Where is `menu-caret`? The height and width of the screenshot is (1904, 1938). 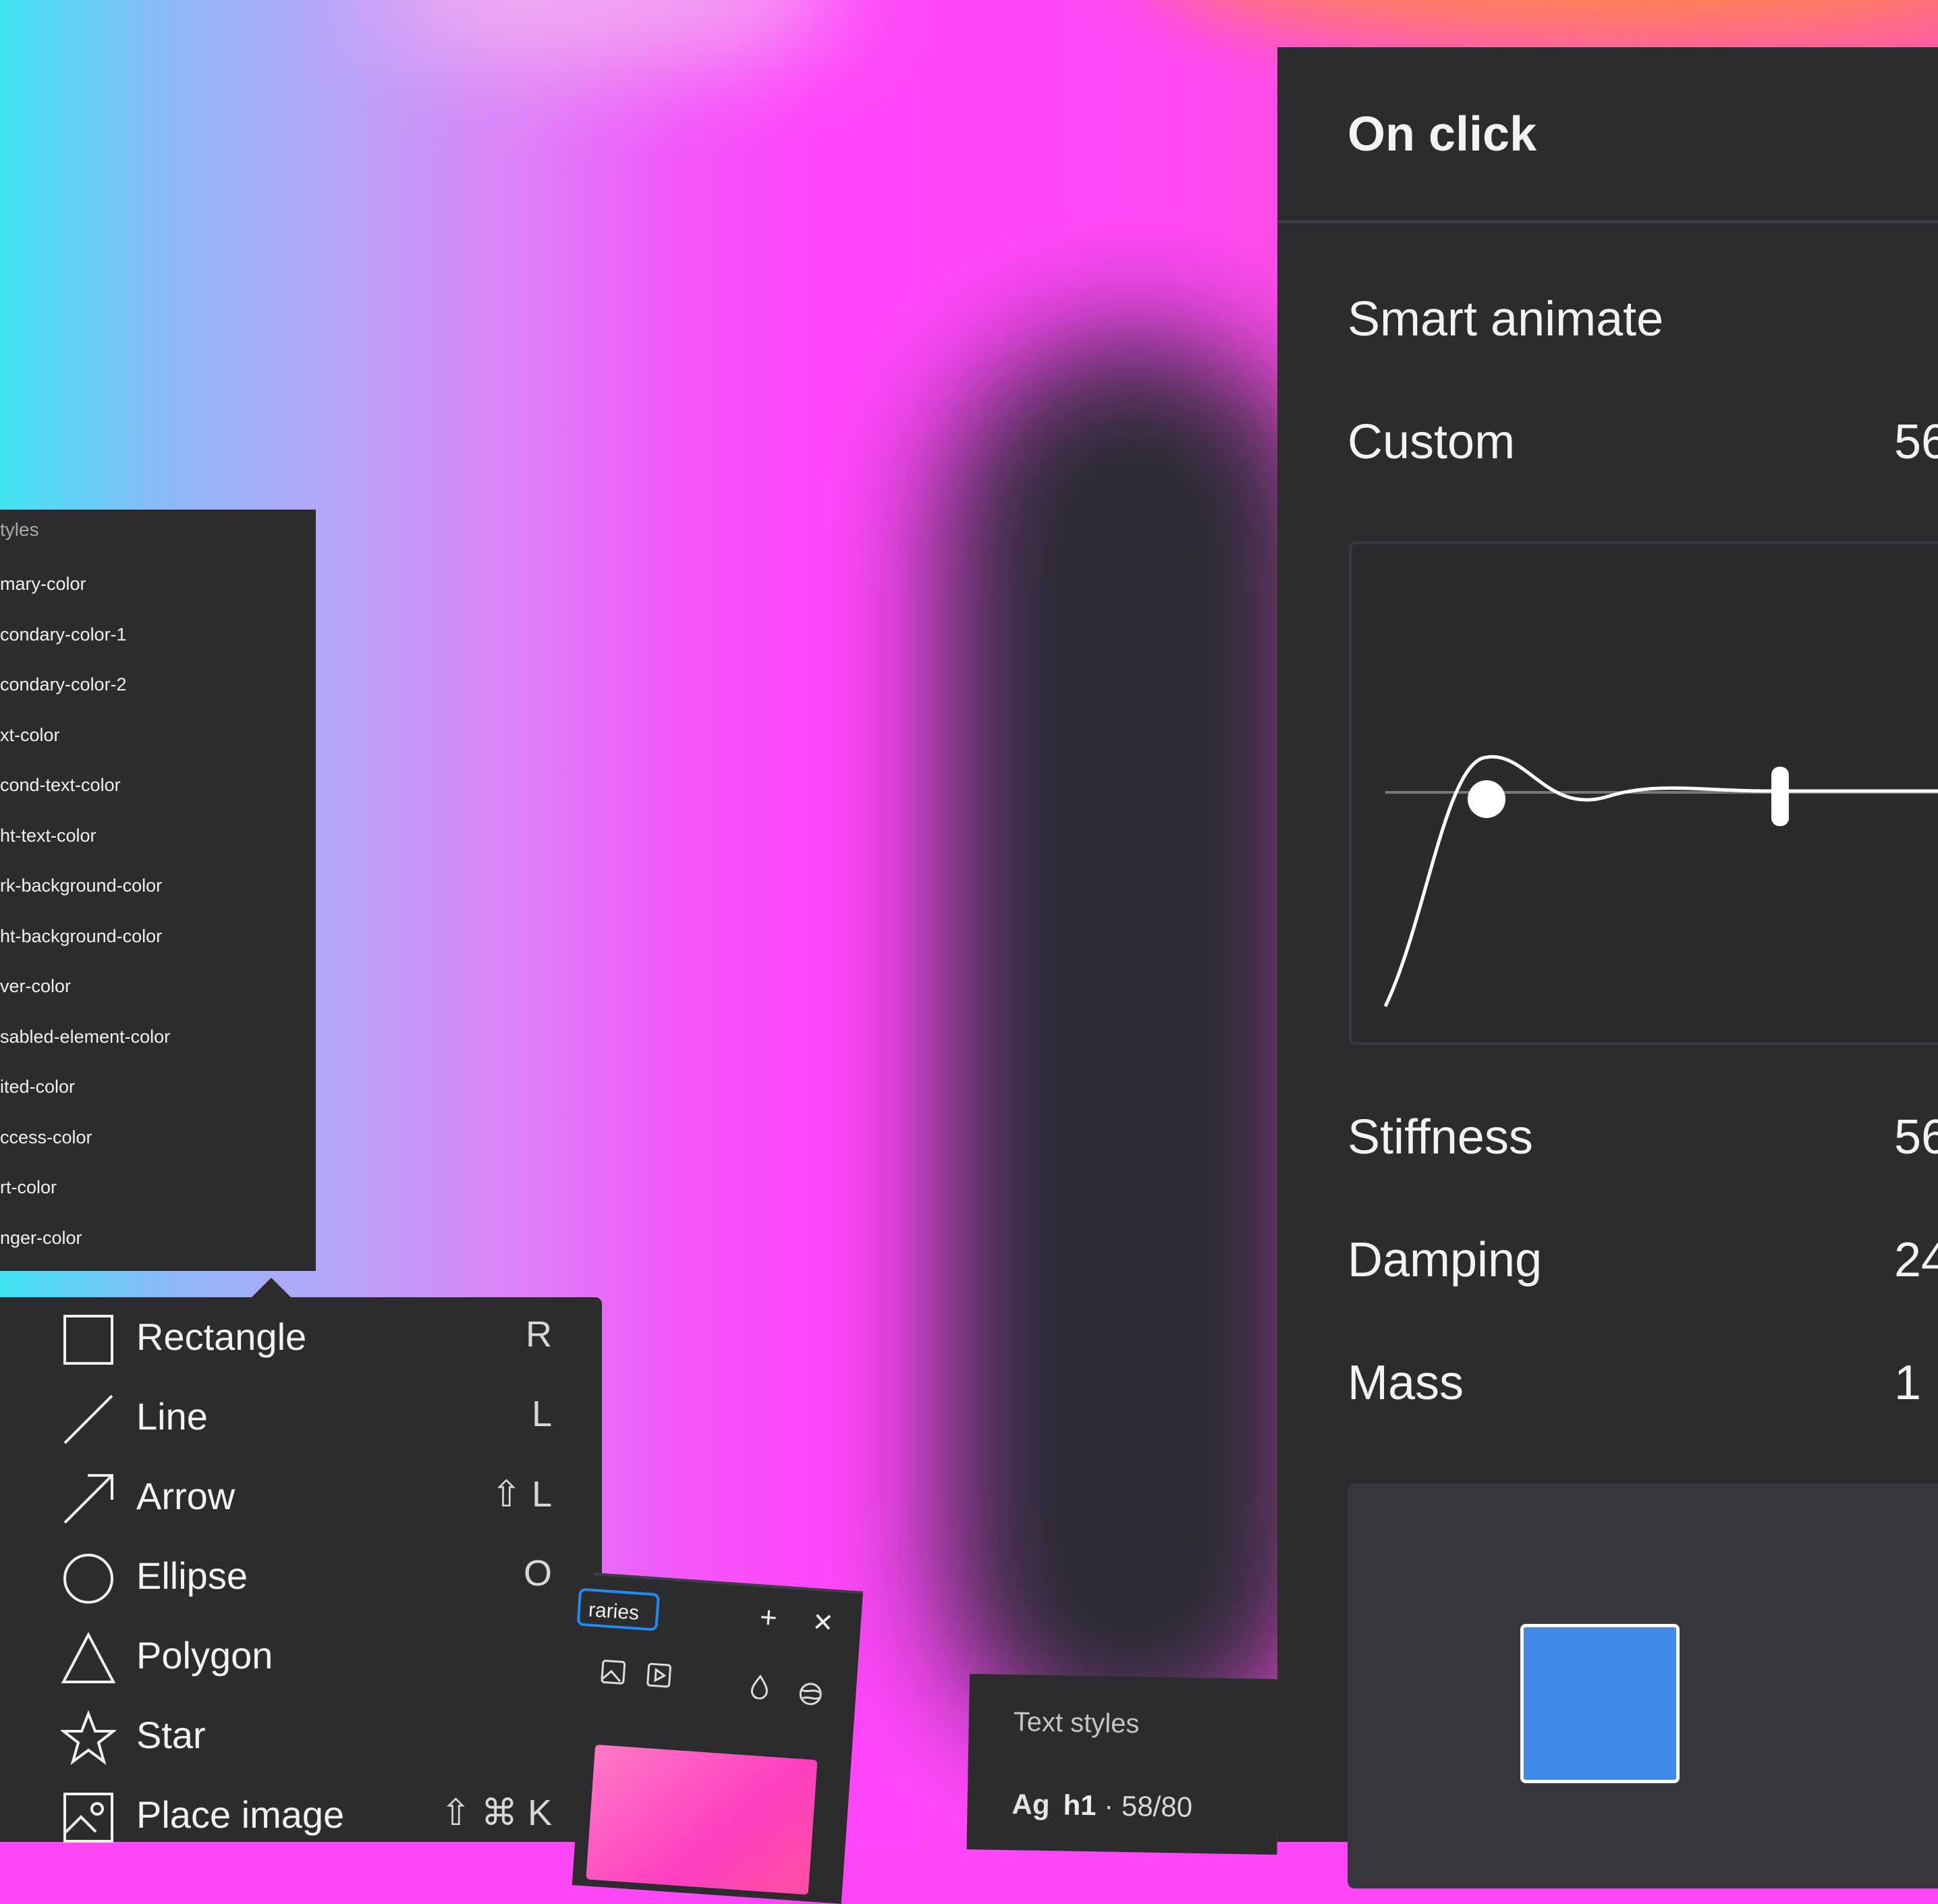 menu-caret is located at coordinates (272, 1288).